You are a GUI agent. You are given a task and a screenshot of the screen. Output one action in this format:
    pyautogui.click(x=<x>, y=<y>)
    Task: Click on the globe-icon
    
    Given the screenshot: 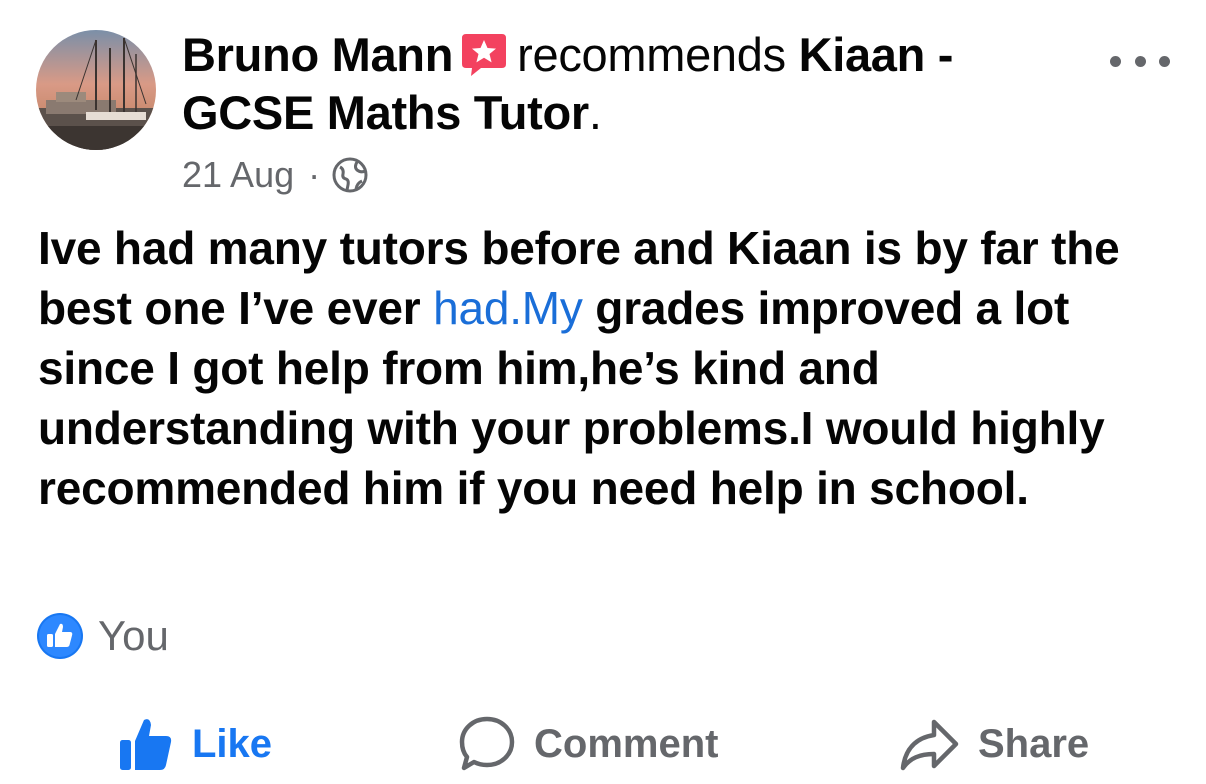 What is the action you would take?
    pyautogui.click(x=350, y=175)
    